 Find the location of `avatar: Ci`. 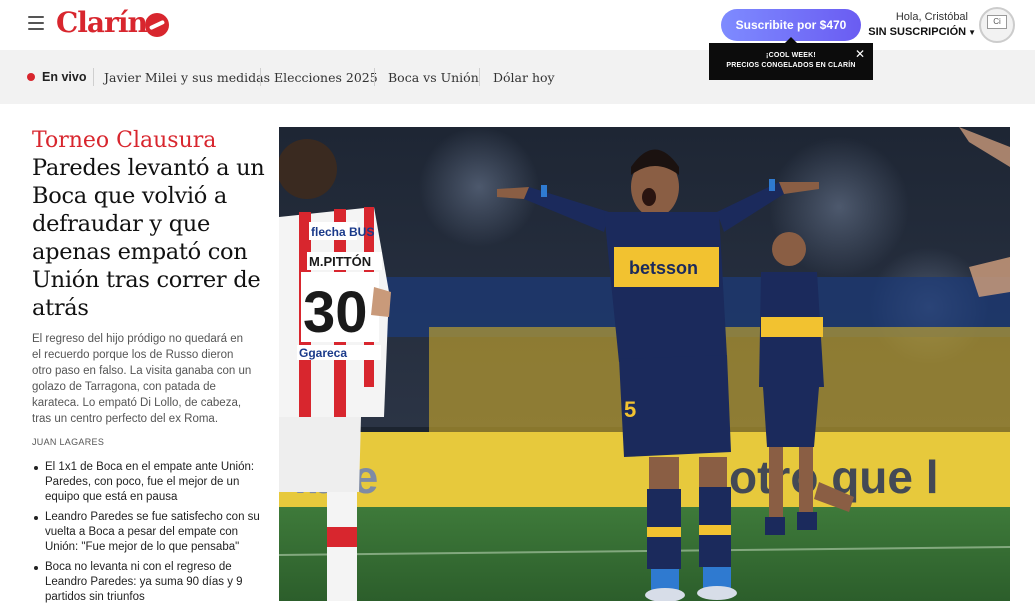

avatar: Ci is located at coordinates (997, 25).